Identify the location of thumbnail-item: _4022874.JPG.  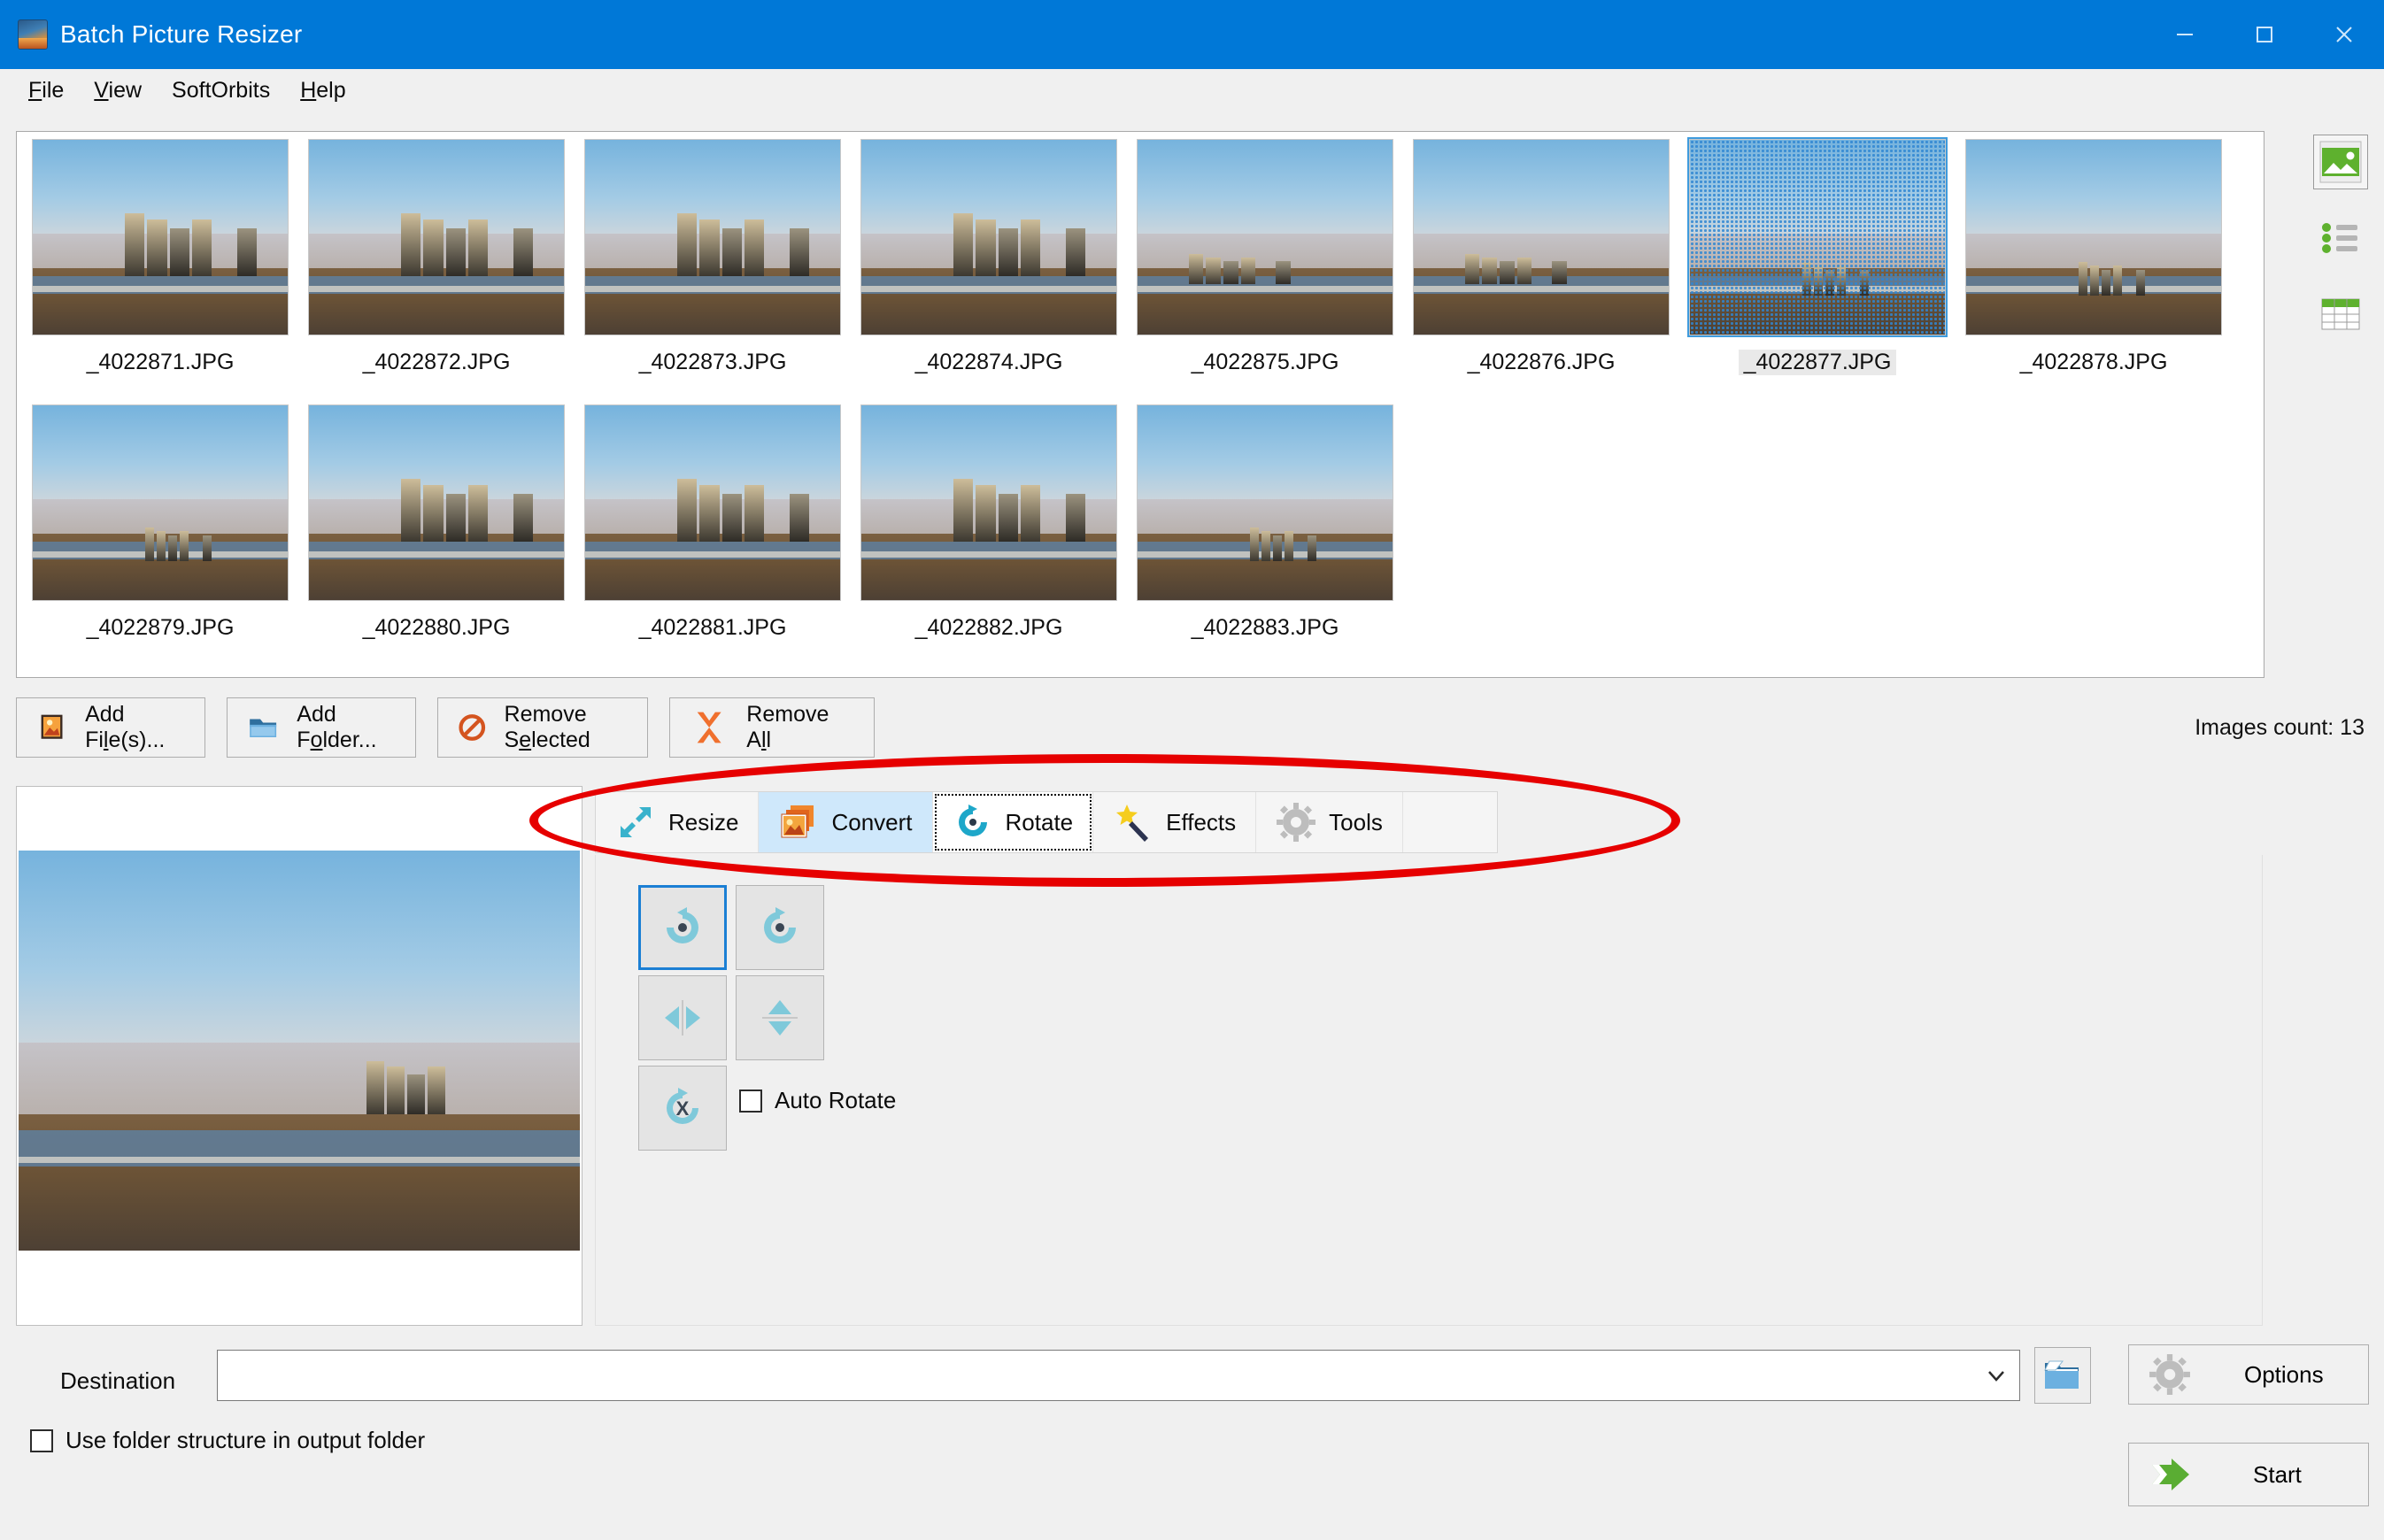
(989, 272).